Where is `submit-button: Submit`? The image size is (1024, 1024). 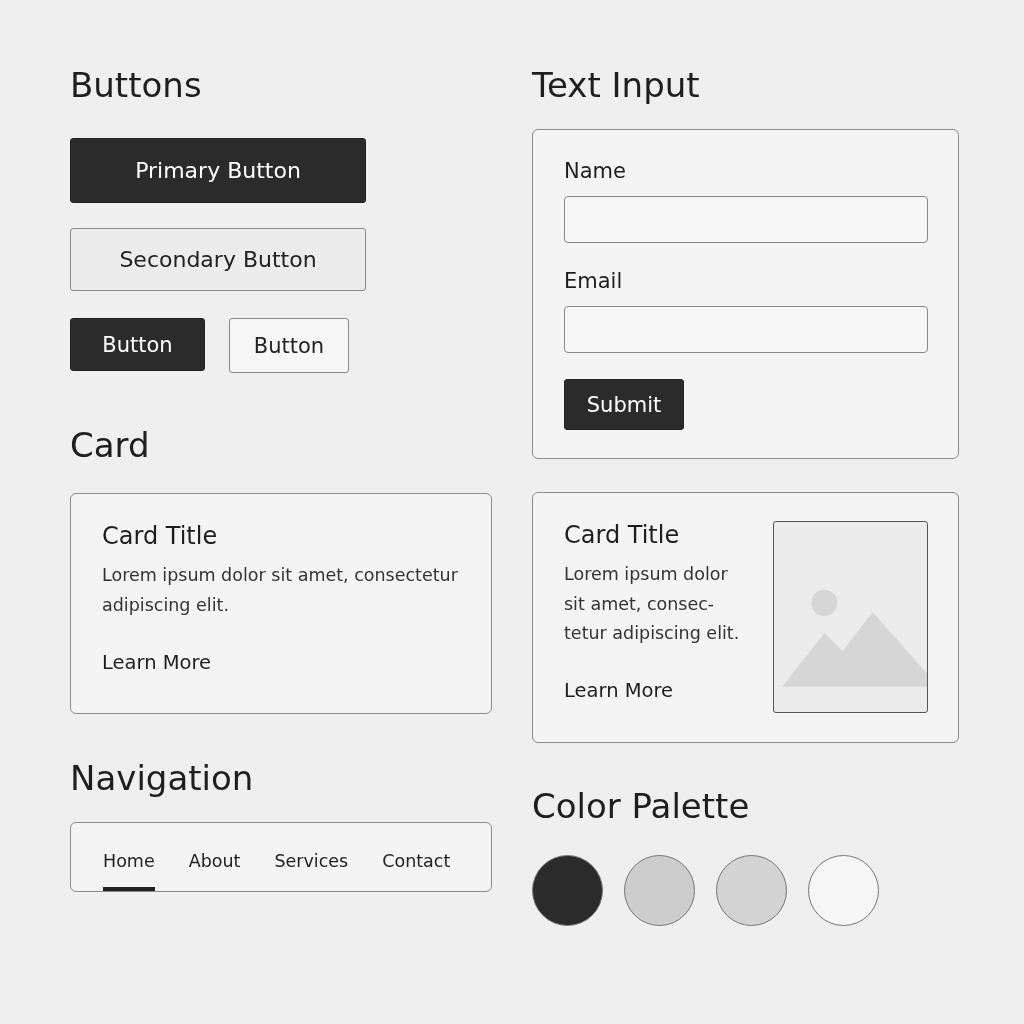 submit-button: Submit is located at coordinates (624, 404).